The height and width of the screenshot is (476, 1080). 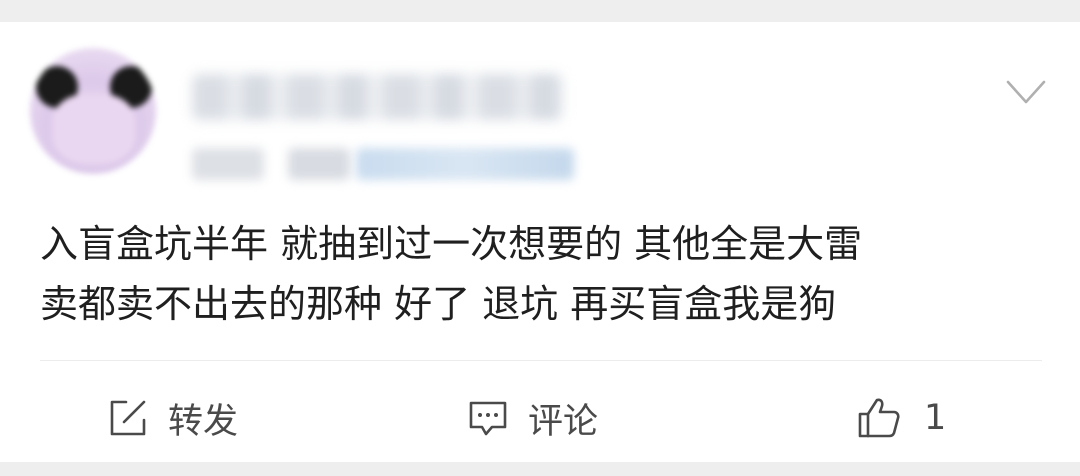 What do you see at coordinates (541, 360) in the screenshot?
I see `divider` at bounding box center [541, 360].